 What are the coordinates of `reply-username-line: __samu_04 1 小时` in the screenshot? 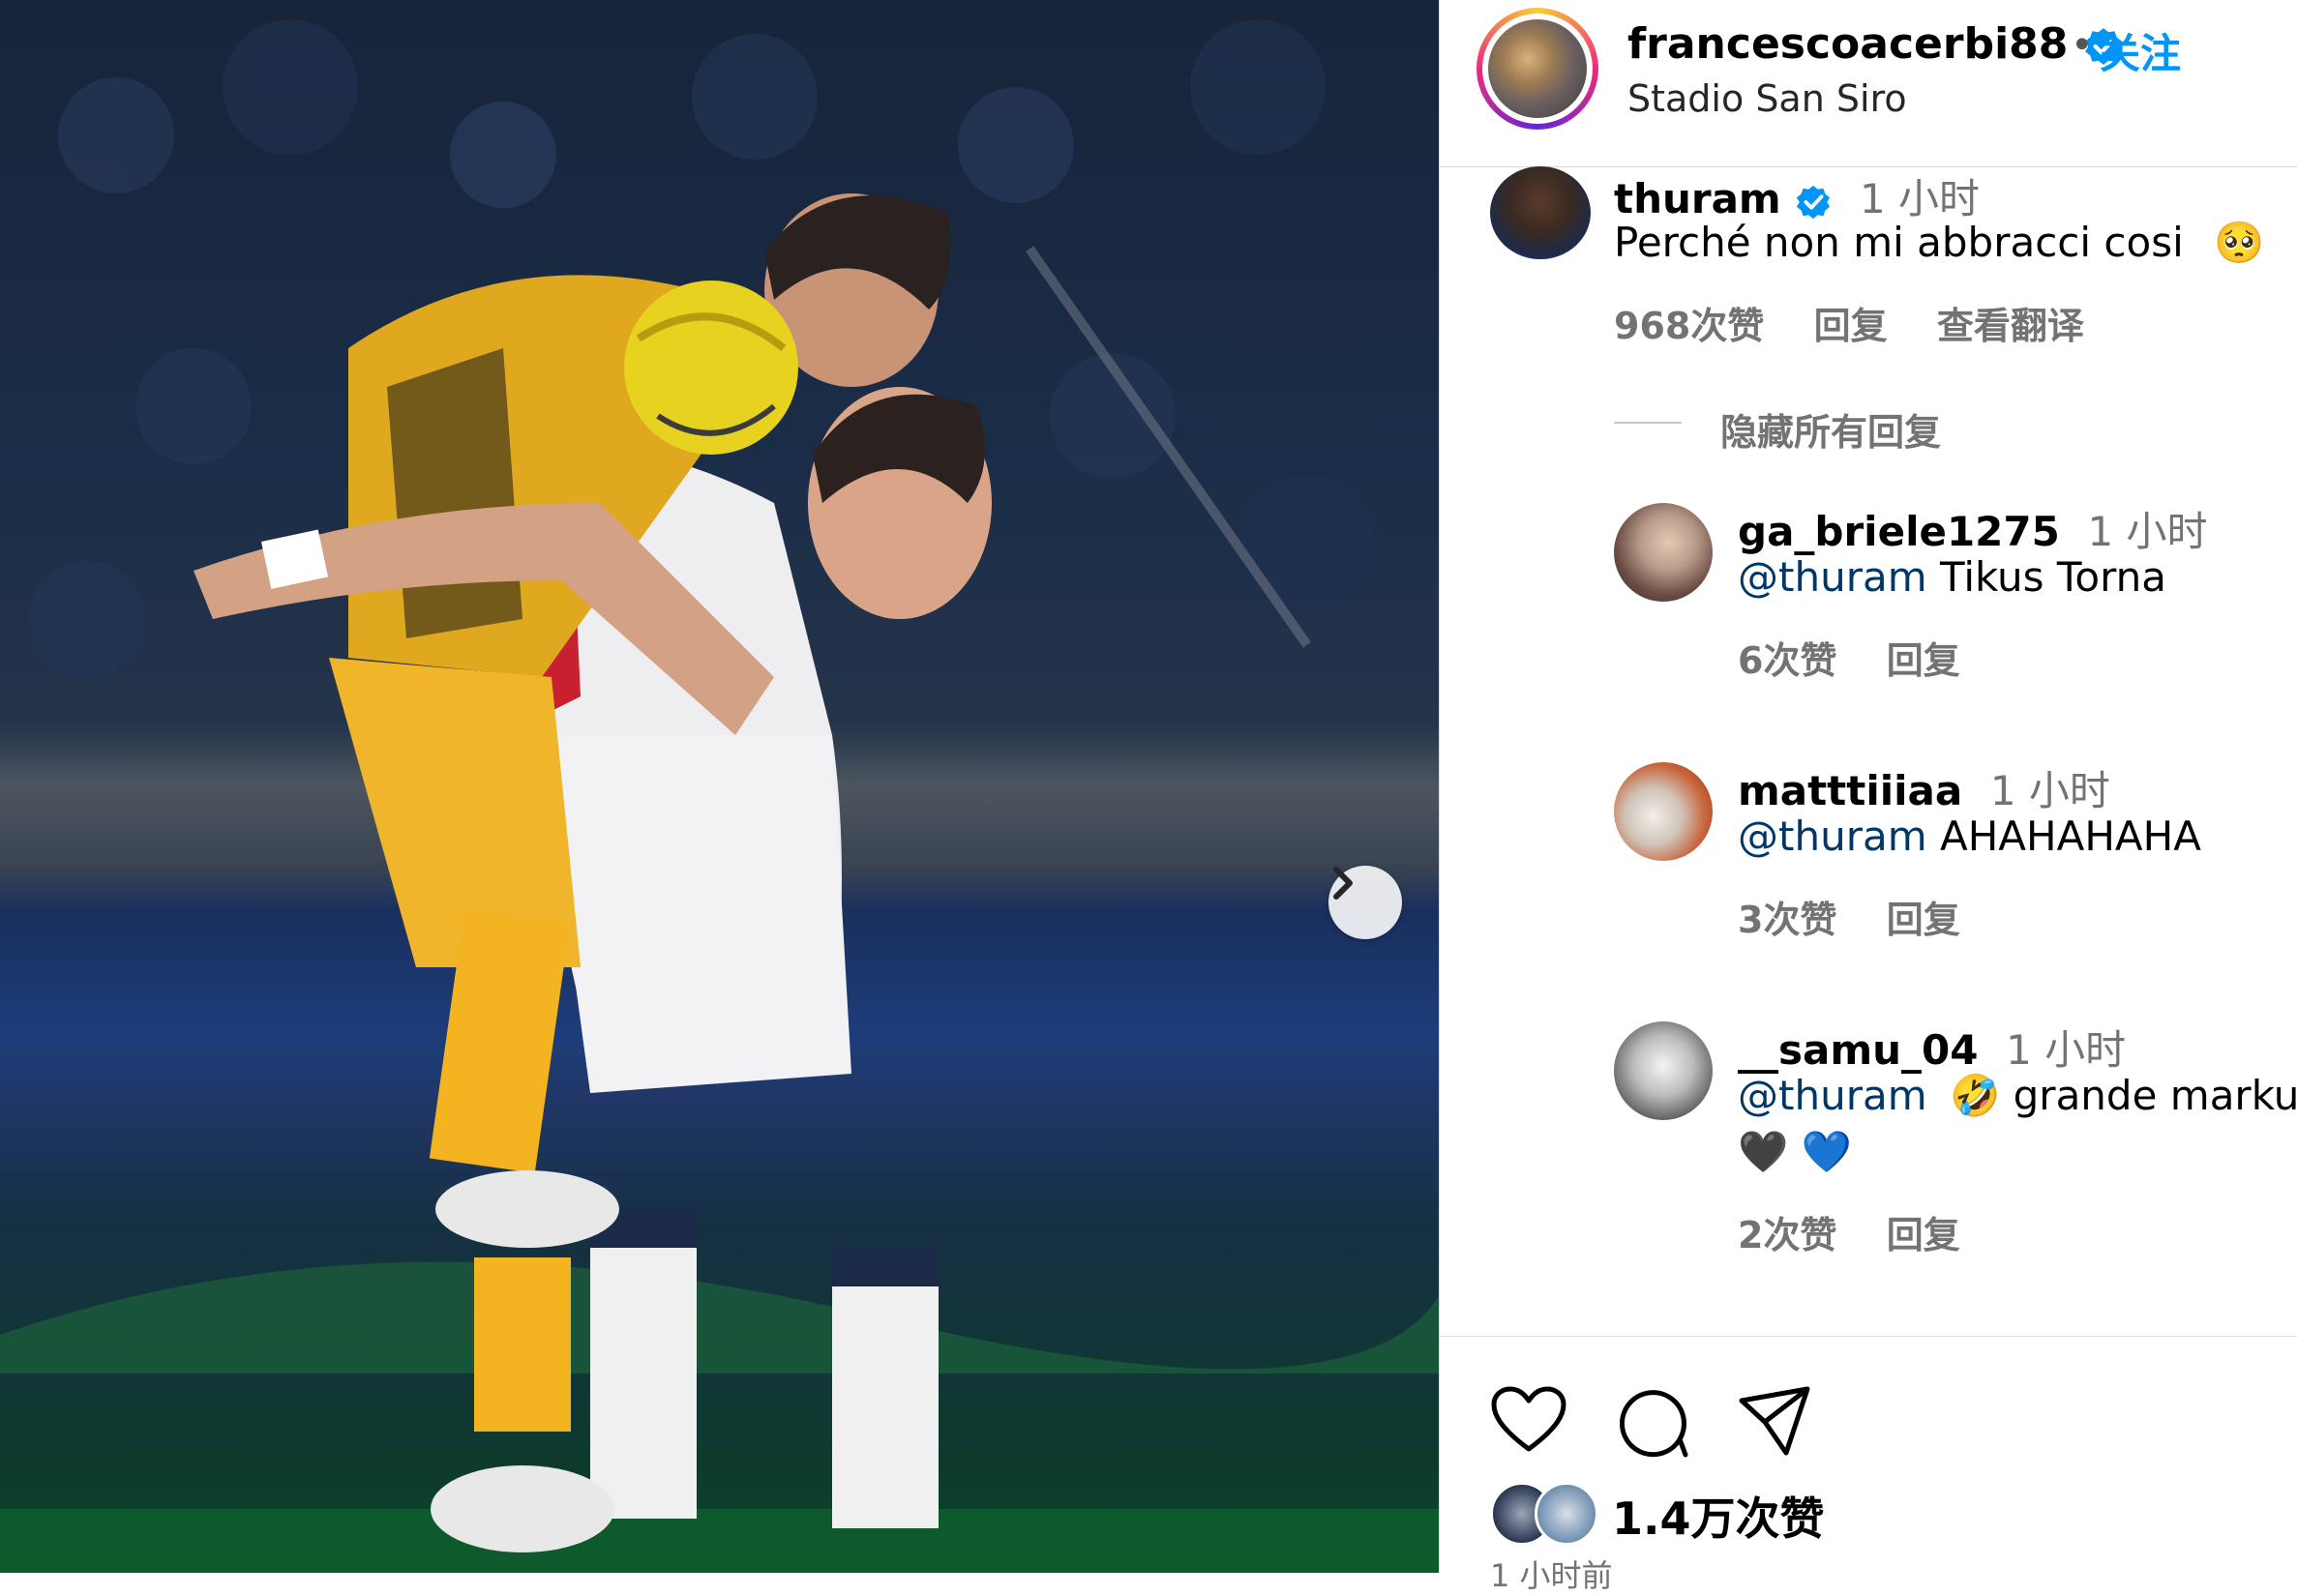 It's located at (1932, 1047).